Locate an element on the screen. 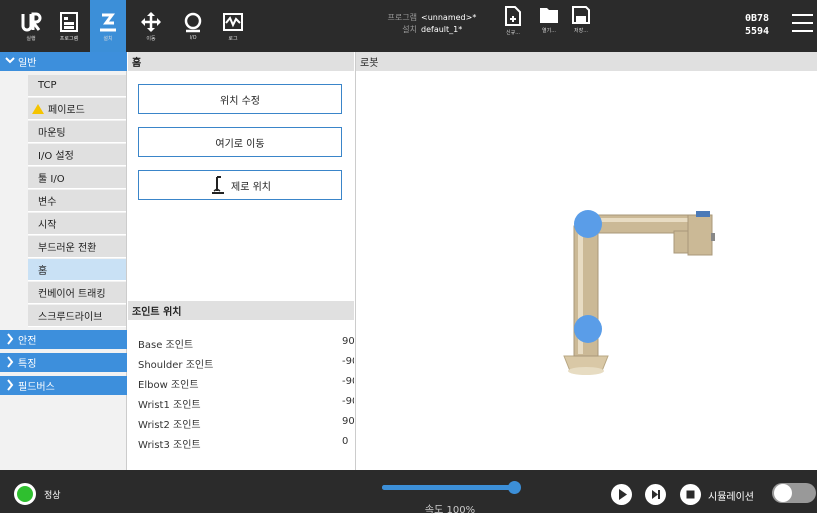 The image size is (817, 516). sidebar-item-label: 툴 I/O is located at coordinates (51, 179).